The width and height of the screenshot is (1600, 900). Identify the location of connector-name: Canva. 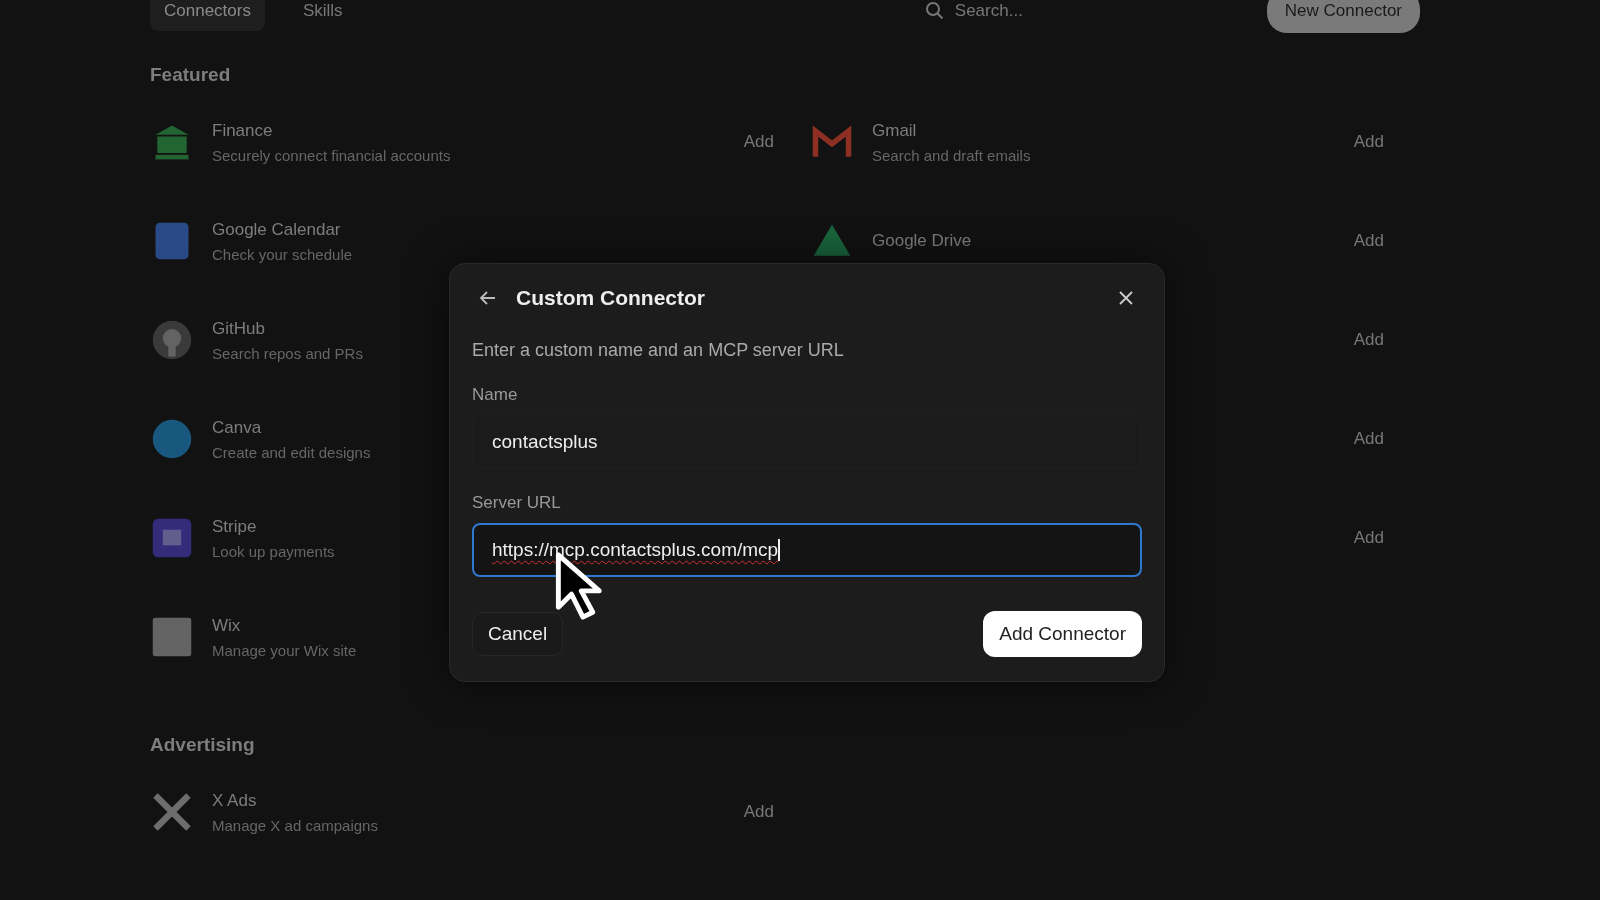
(237, 427).